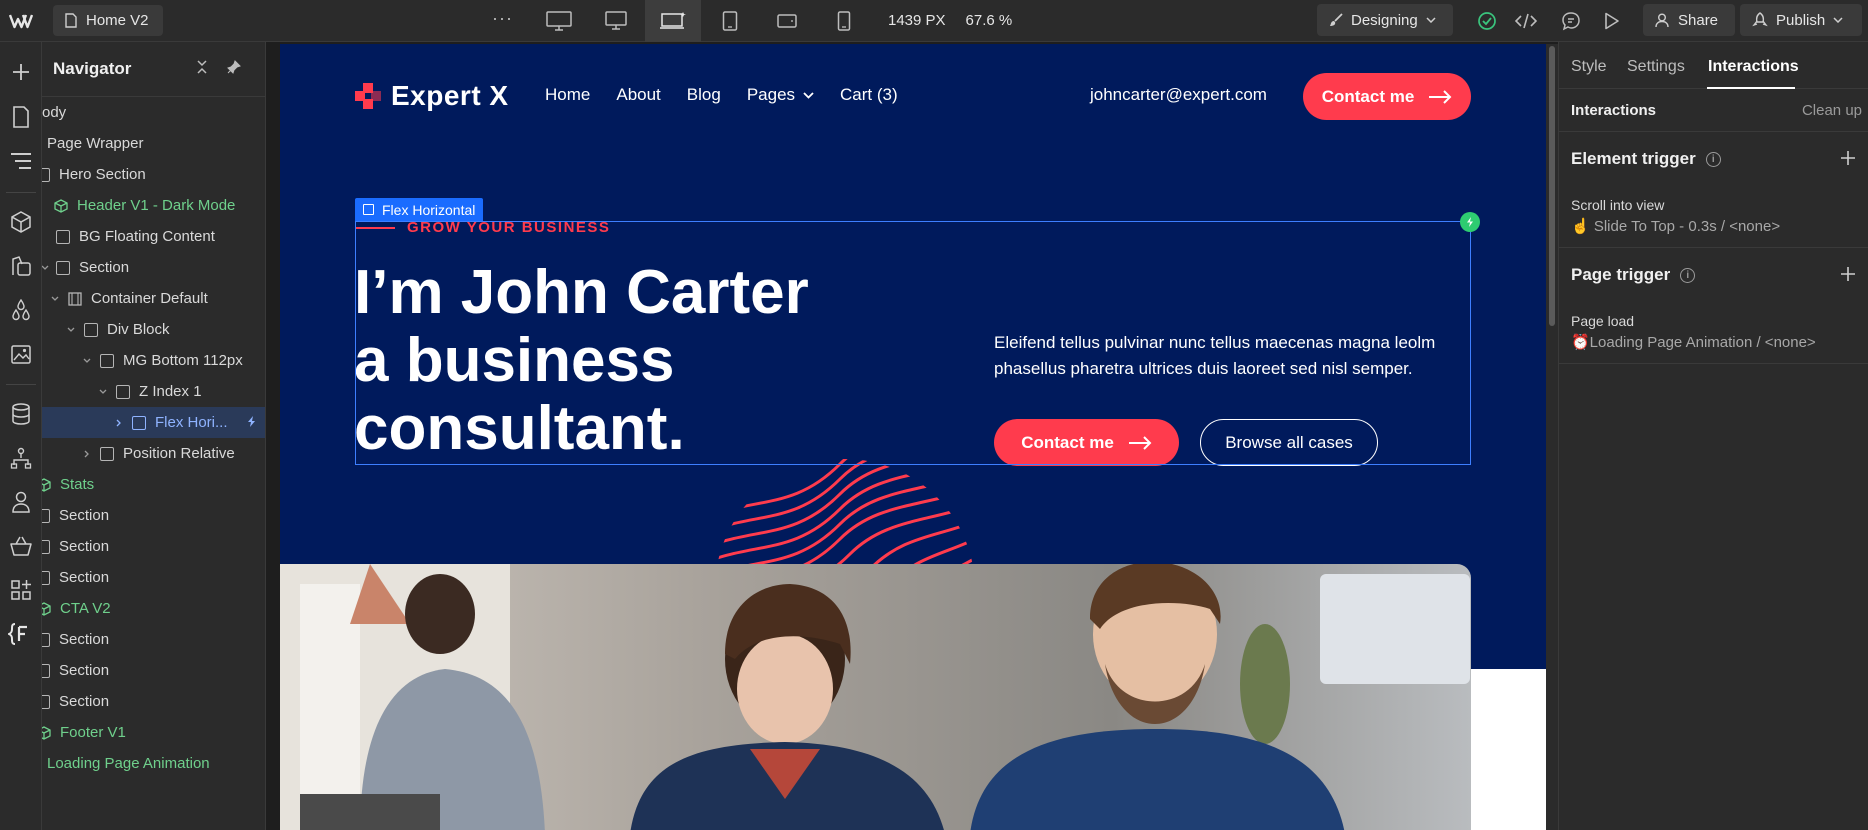  What do you see at coordinates (153, 732) in the screenshot?
I see `tree-item-footer-symbol: Footer V1` at bounding box center [153, 732].